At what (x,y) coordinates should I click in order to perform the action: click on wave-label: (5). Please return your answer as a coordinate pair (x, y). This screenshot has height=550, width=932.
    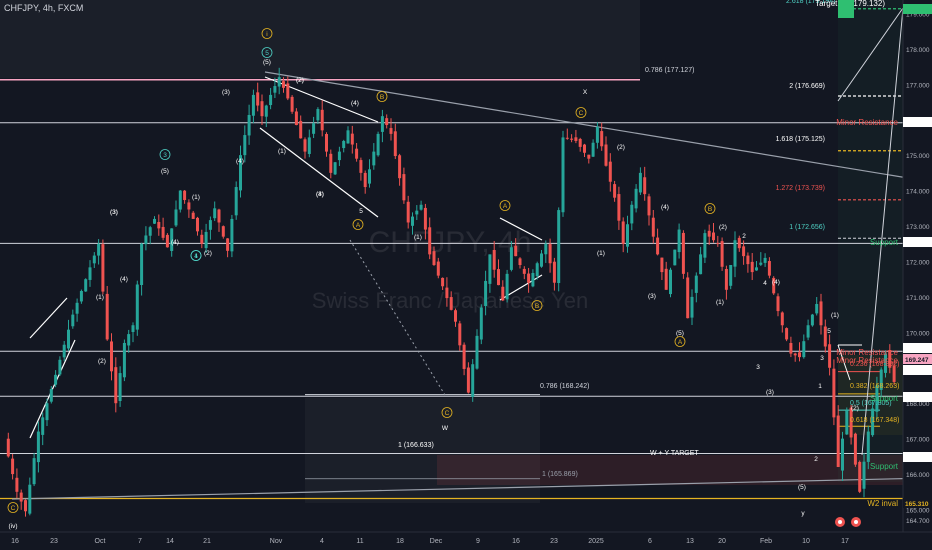
    Looking at the image, I should click on (680, 333).